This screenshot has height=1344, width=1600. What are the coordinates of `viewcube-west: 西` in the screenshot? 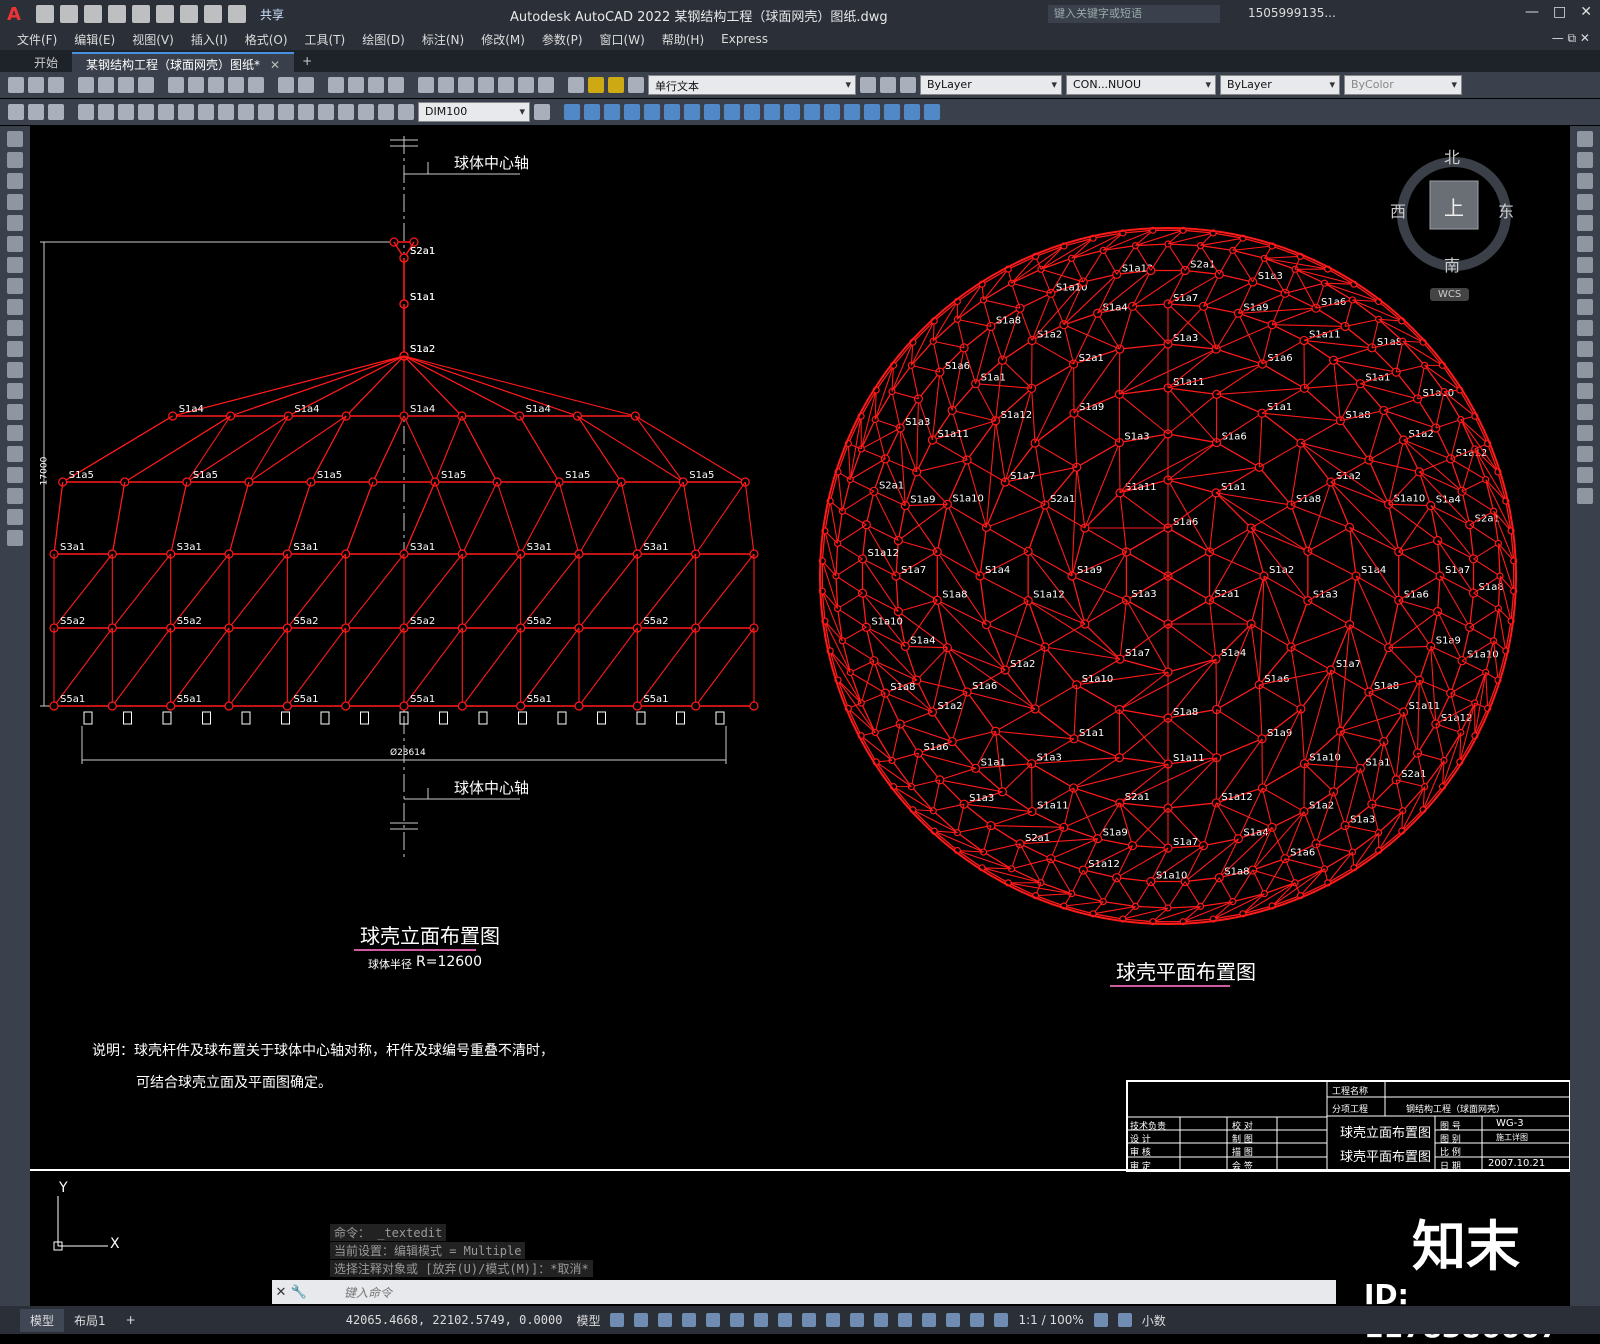 It's located at (1398, 210).